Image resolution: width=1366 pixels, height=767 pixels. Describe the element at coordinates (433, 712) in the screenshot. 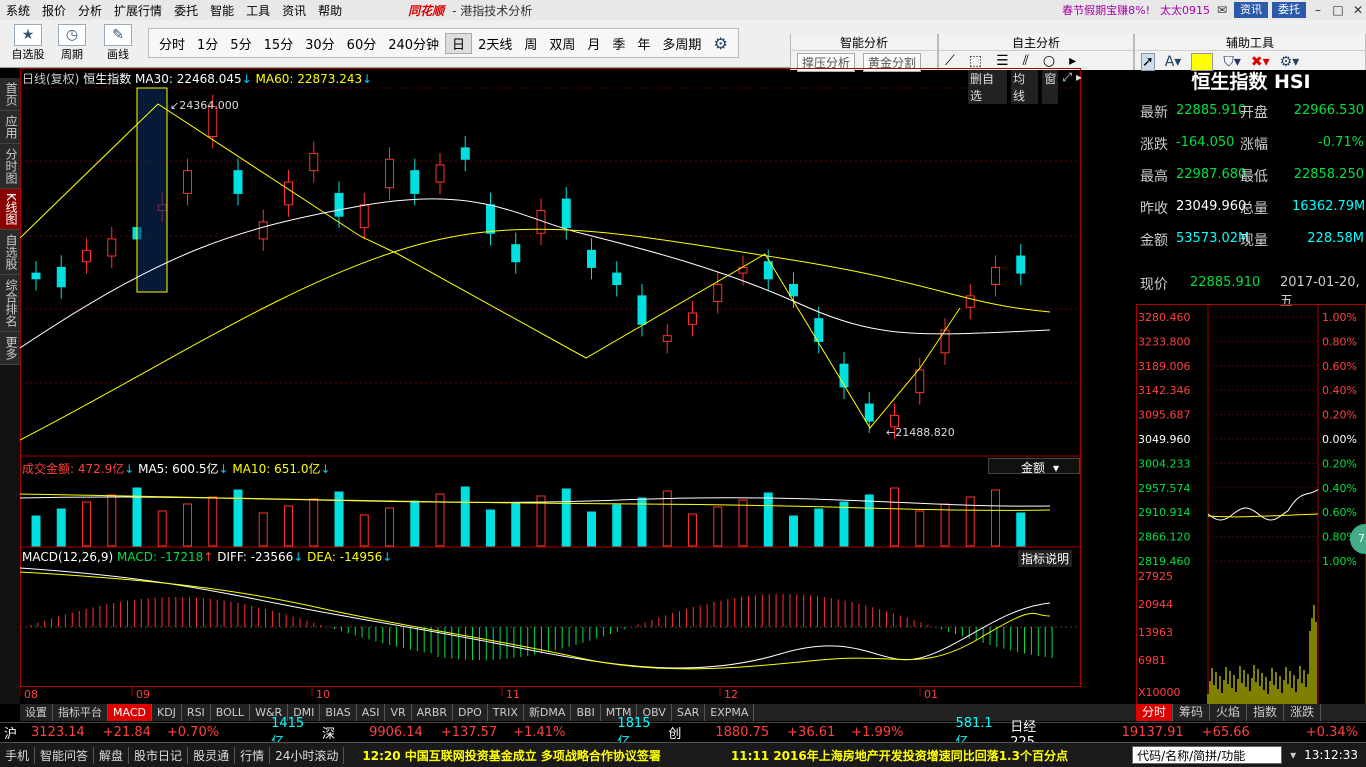

I see `indicator-tab-11: ARBR` at that location.